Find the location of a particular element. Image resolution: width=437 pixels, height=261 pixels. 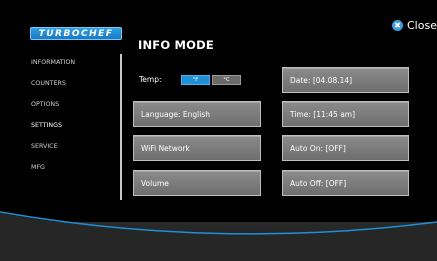

close-button: ✖ Close is located at coordinates (414, 25).